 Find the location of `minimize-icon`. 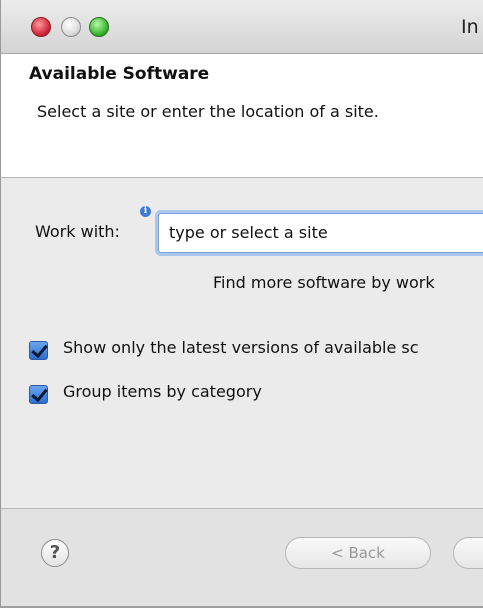

minimize-icon is located at coordinates (71, 27).